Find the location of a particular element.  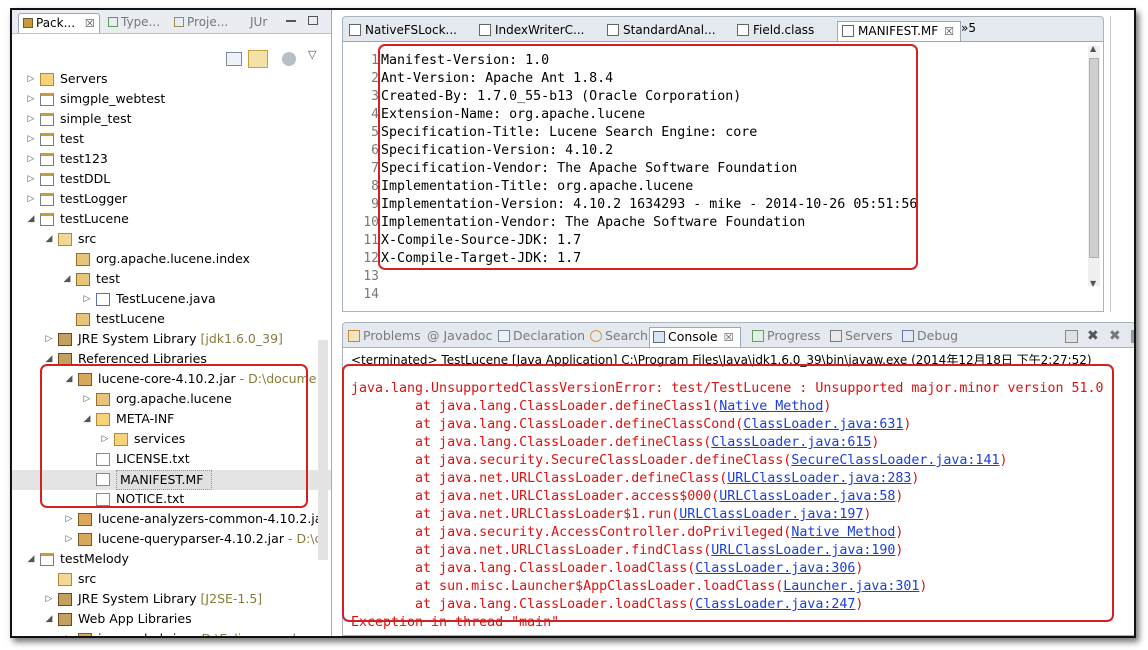

tree-item: ▷ testLogger is located at coordinates (171, 200).